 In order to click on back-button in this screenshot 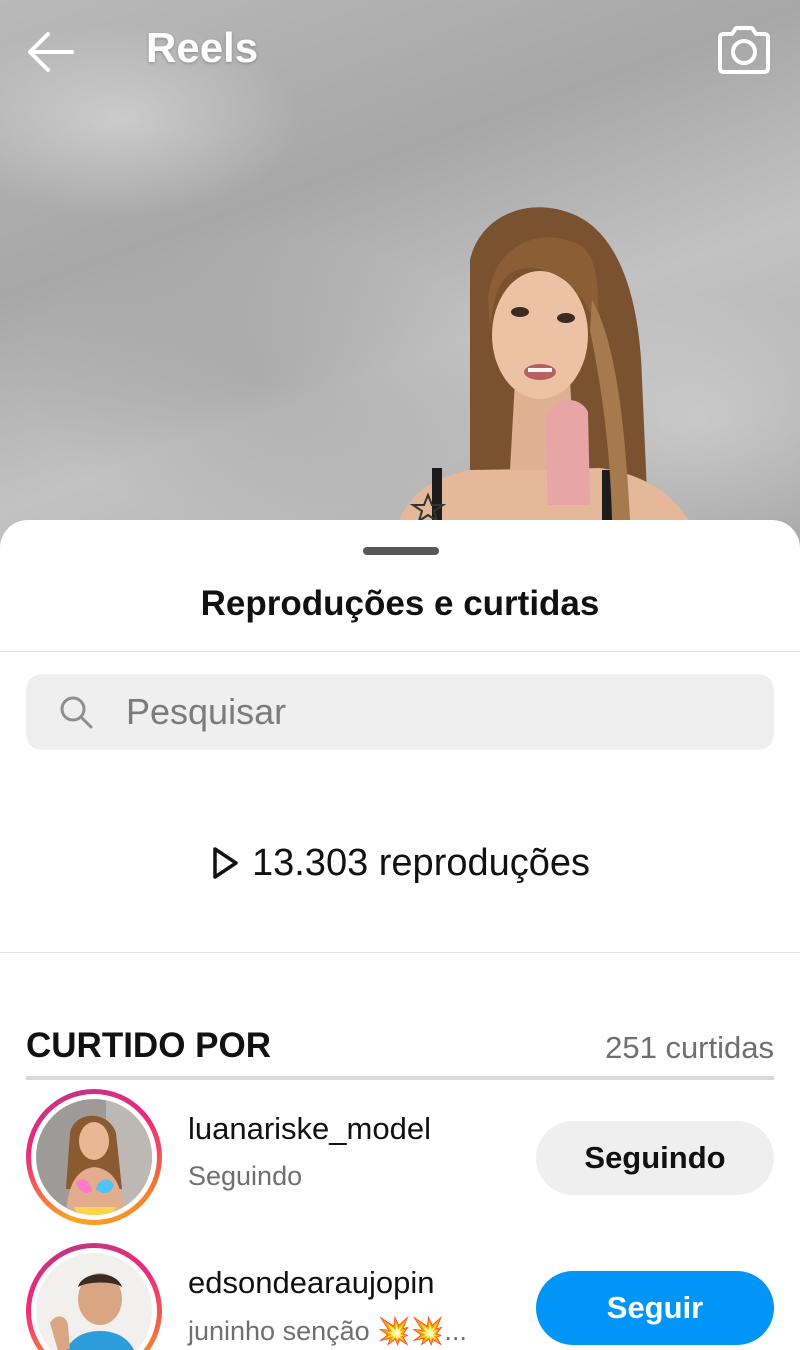, I will do `click(50, 52)`.